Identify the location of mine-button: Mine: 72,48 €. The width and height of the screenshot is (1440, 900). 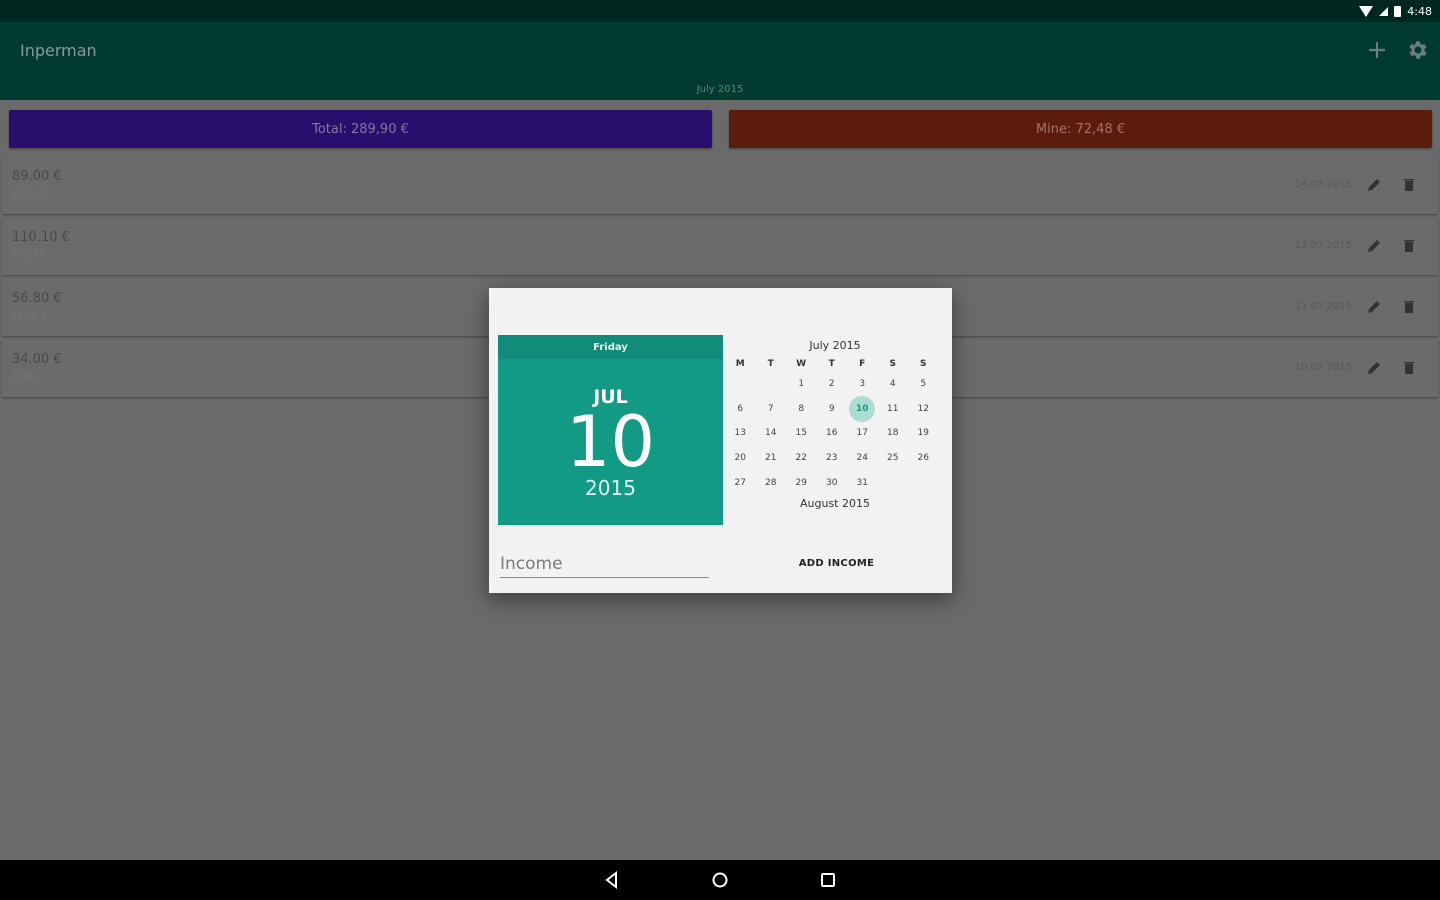
(1080, 129).